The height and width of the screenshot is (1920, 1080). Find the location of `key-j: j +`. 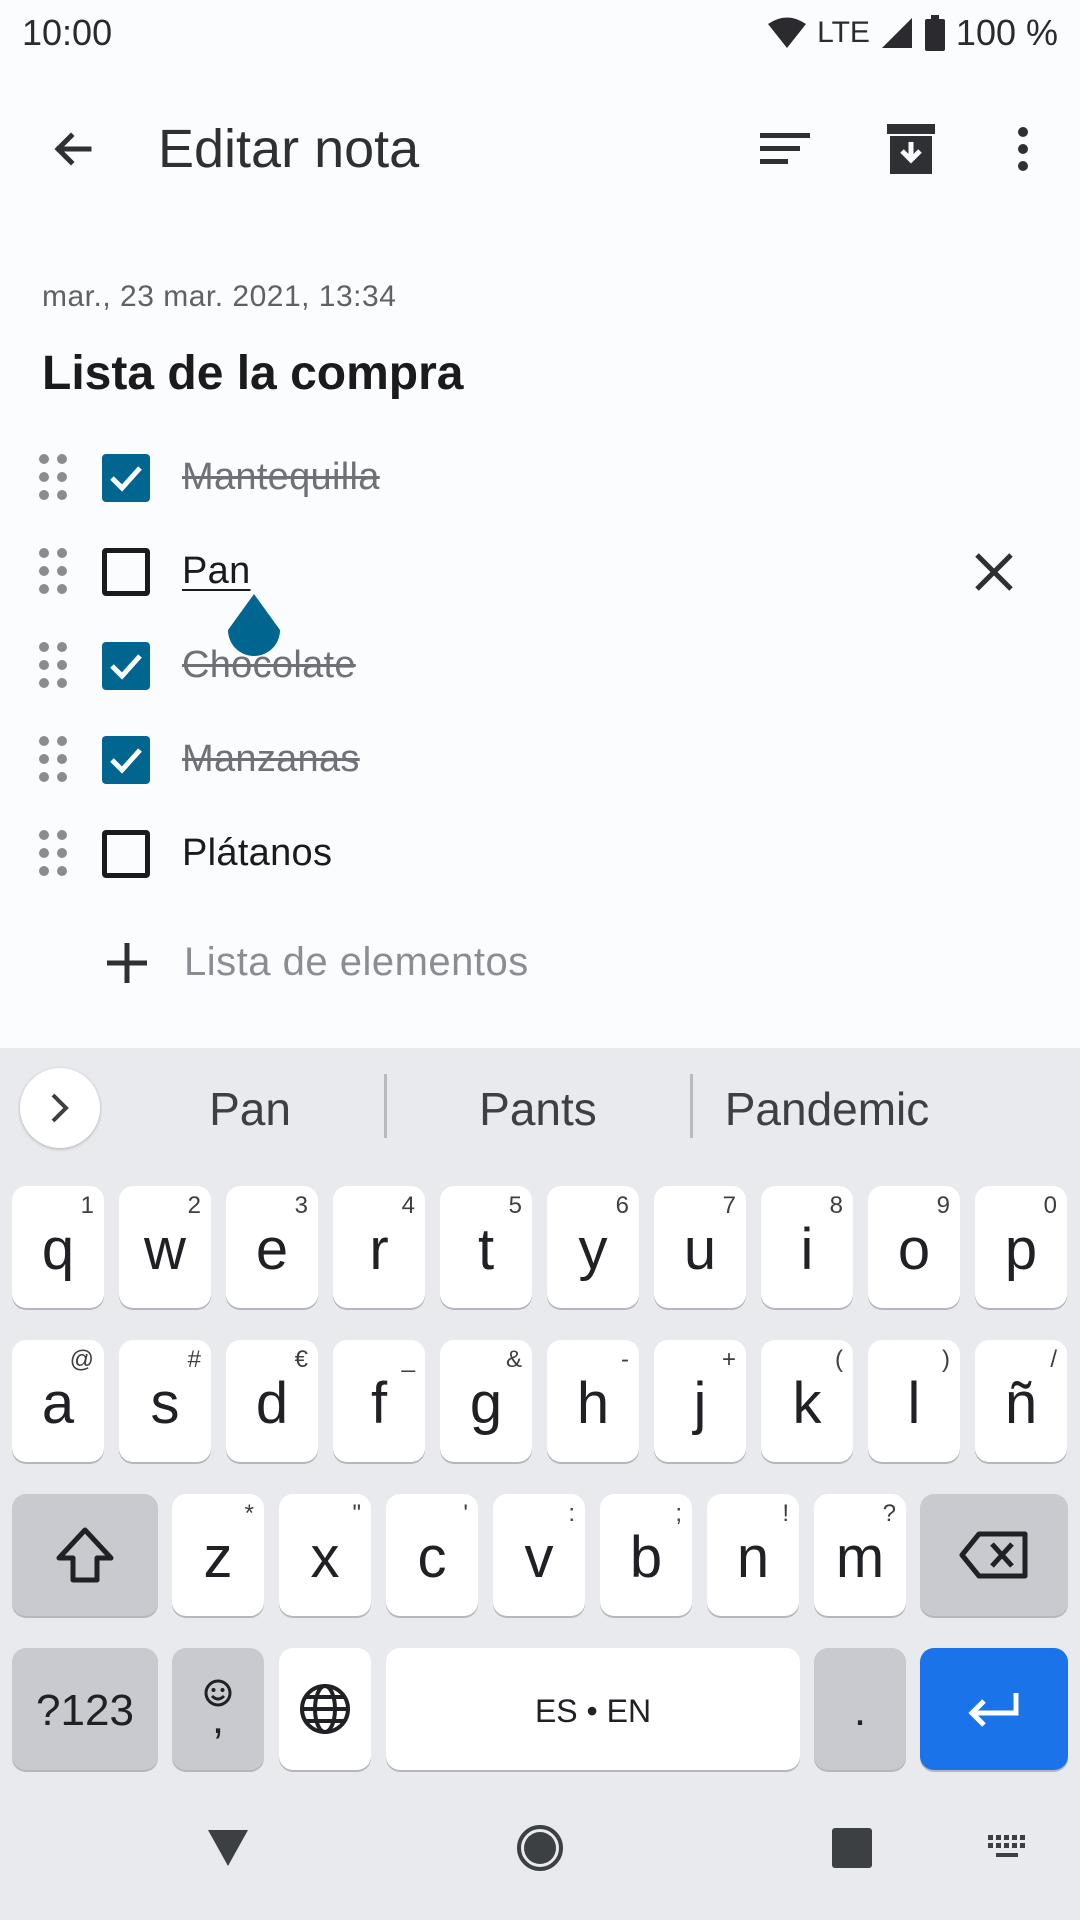

key-j: j + is located at coordinates (700, 1401).